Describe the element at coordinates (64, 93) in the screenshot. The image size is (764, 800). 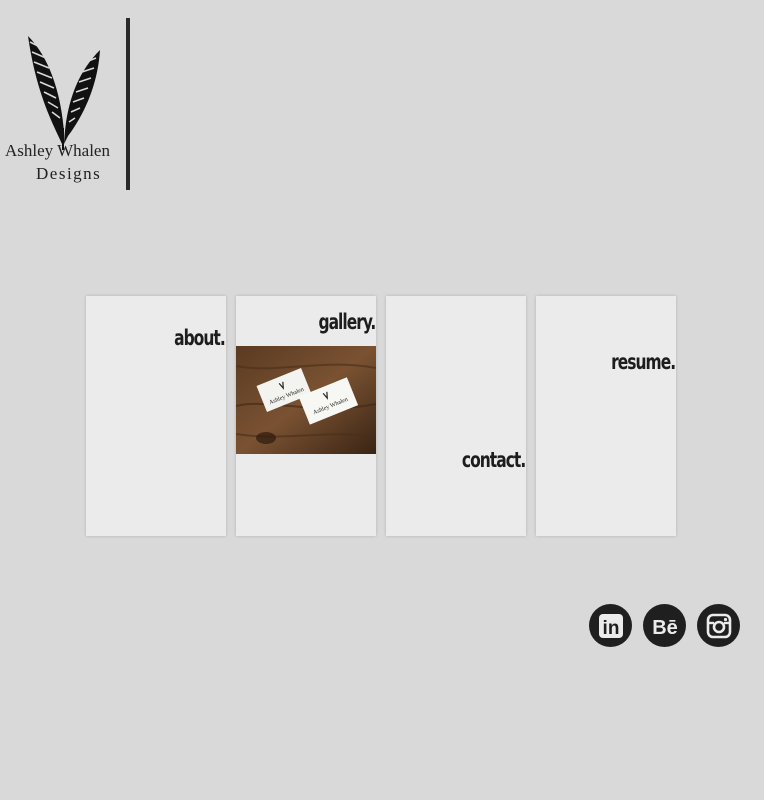
I see `feather-icon` at that location.